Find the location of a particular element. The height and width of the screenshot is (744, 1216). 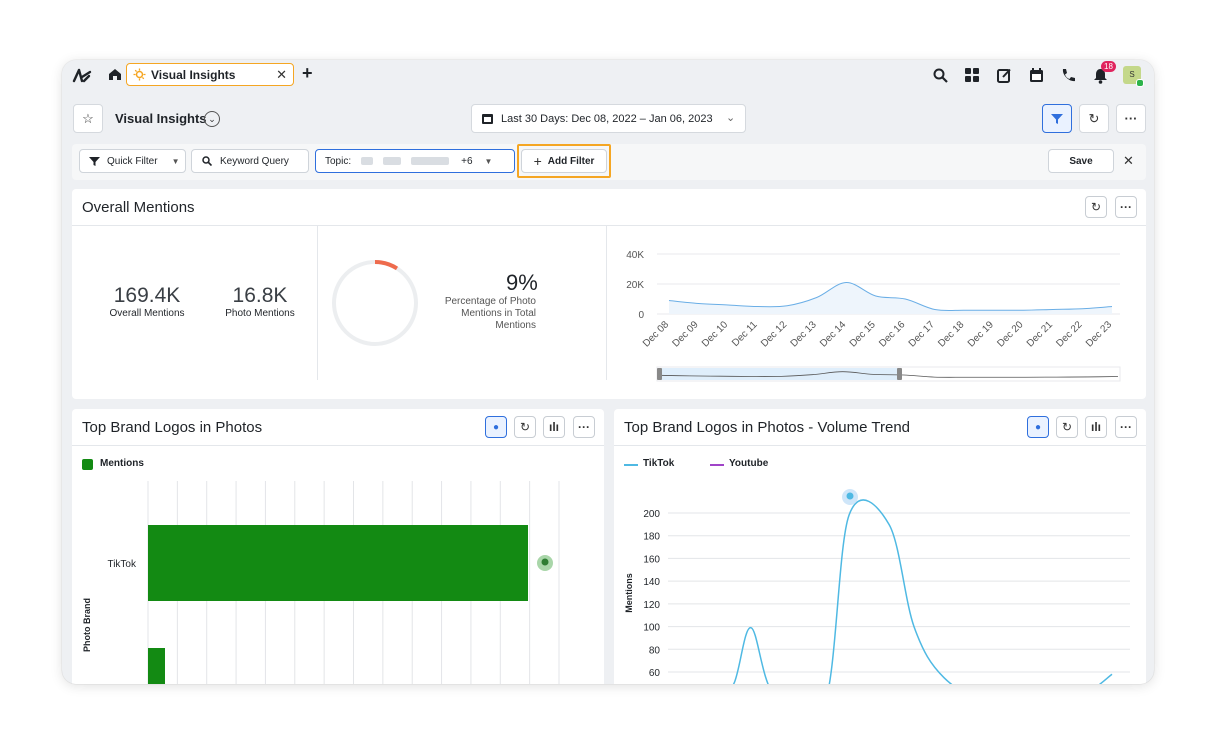

quick-filter-icon is located at coordinates (94, 161).